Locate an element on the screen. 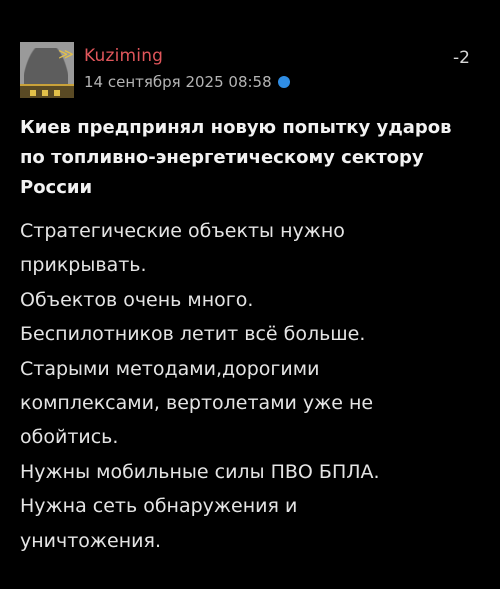  timestamp: 14 сентября 2025 08:58 is located at coordinates (178, 82).